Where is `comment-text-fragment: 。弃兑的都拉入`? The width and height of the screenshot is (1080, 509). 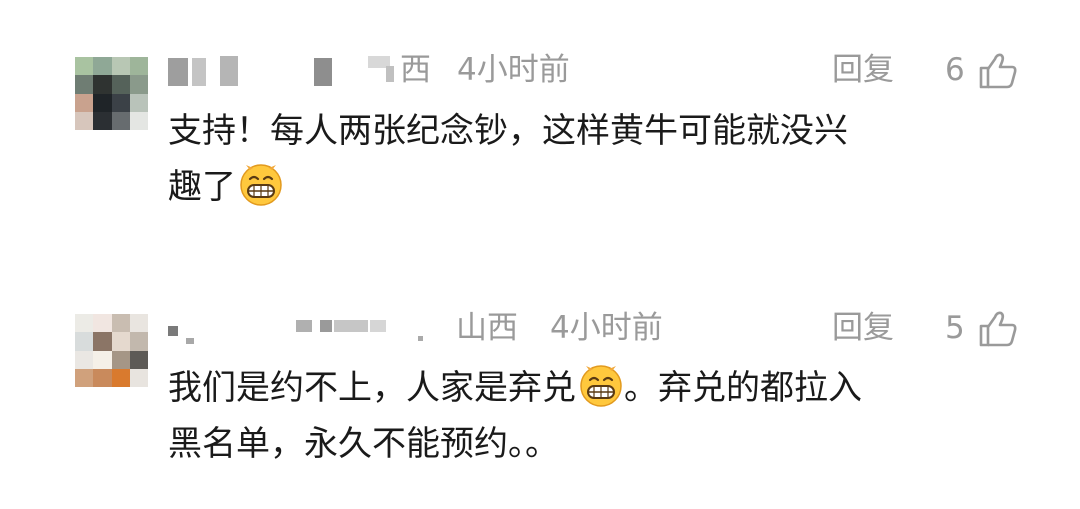
comment-text-fragment: 。弃兑的都拉入 is located at coordinates (743, 388).